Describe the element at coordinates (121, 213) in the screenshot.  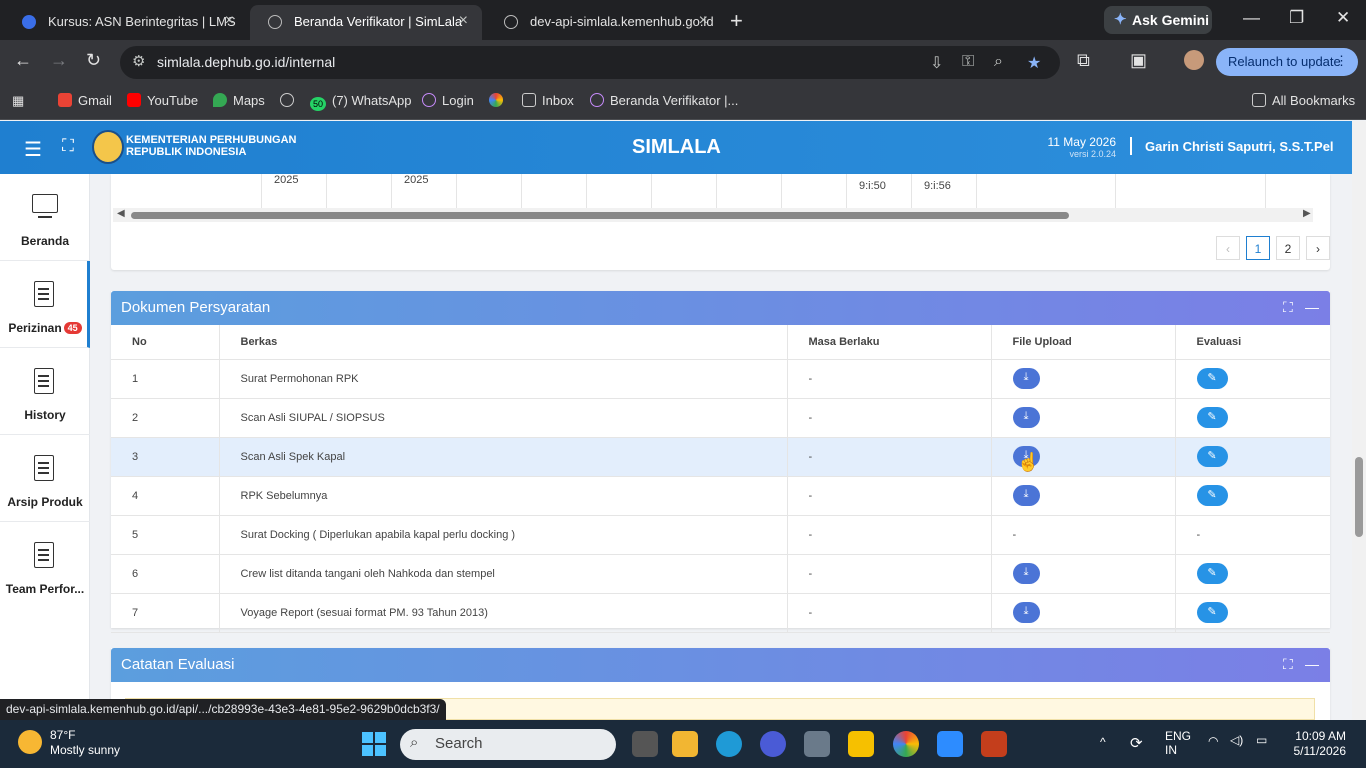
I see `scroll-left-icon: ◀` at that location.